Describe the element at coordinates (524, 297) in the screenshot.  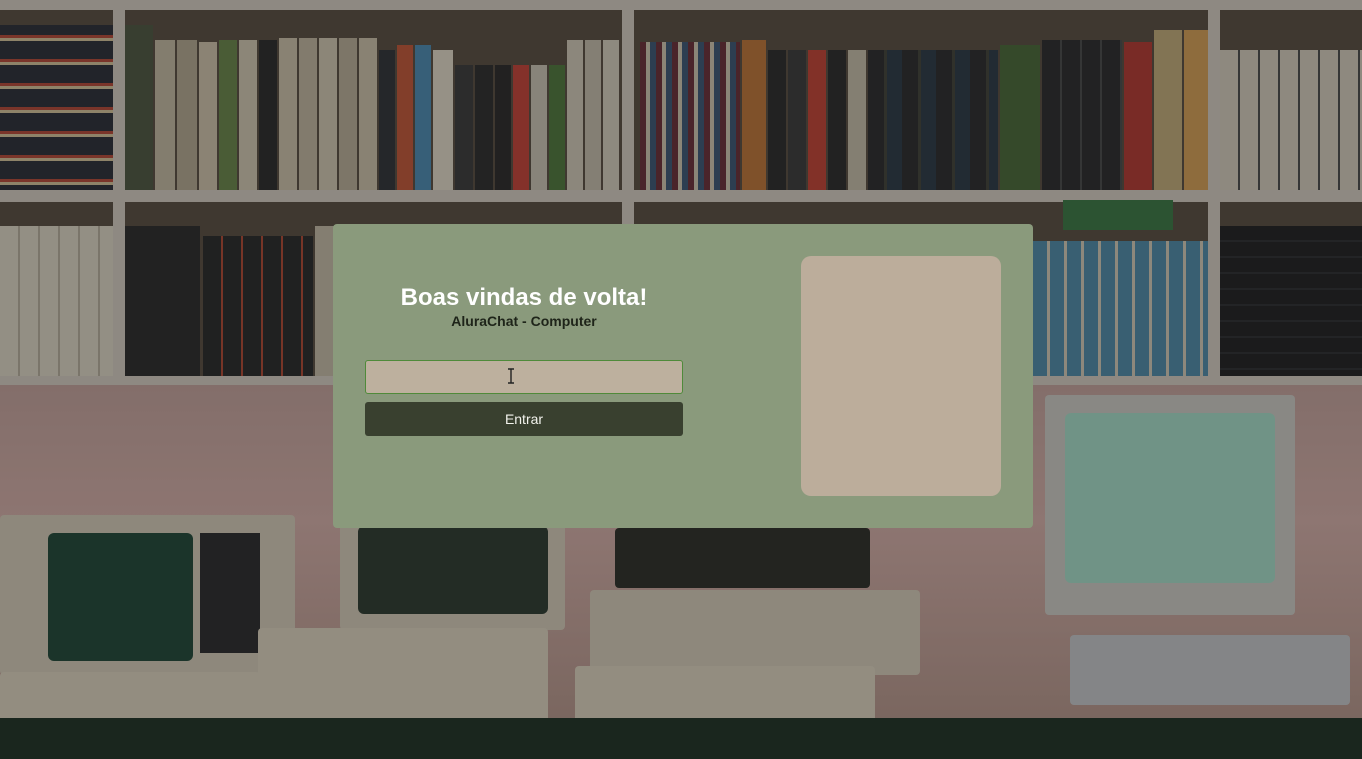
I see `welcome-title: Boas vindas de volta!` at that location.